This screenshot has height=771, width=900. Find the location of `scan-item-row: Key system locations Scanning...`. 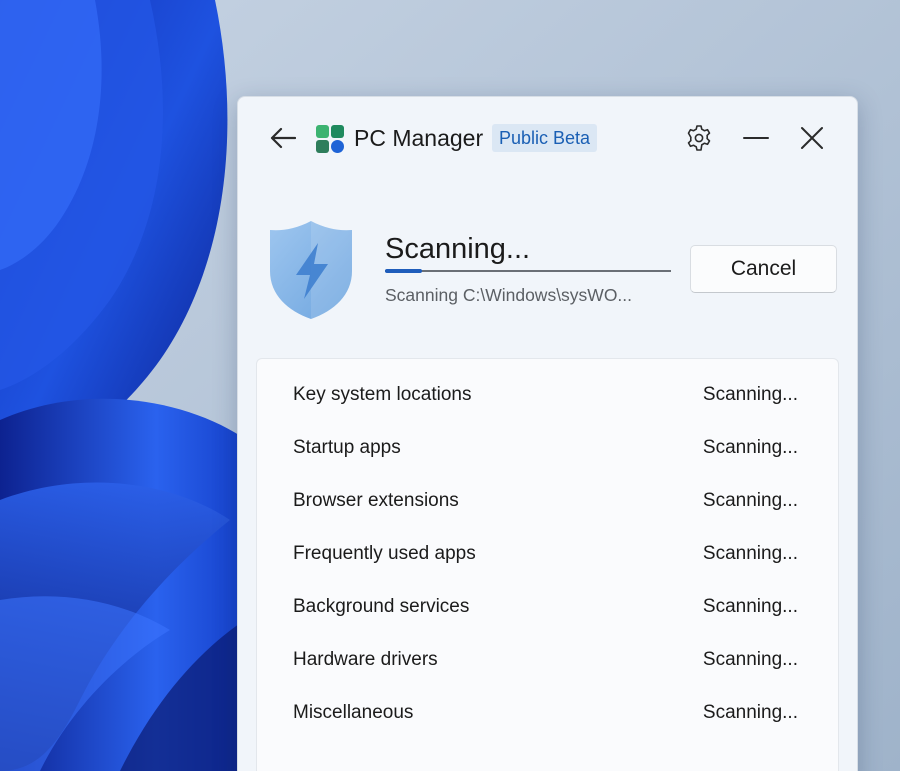

scan-item-row: Key system locations Scanning... is located at coordinates (547, 394).